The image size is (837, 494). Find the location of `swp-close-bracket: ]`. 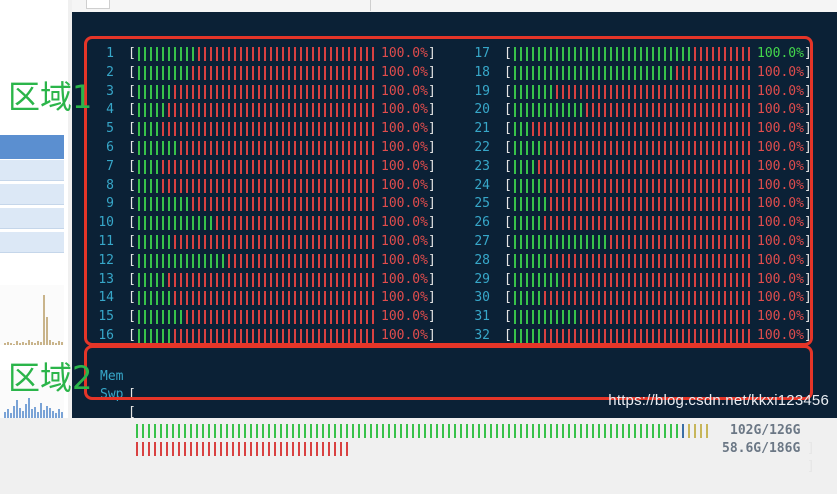

swp-close-bracket: ] is located at coordinates (811, 466).